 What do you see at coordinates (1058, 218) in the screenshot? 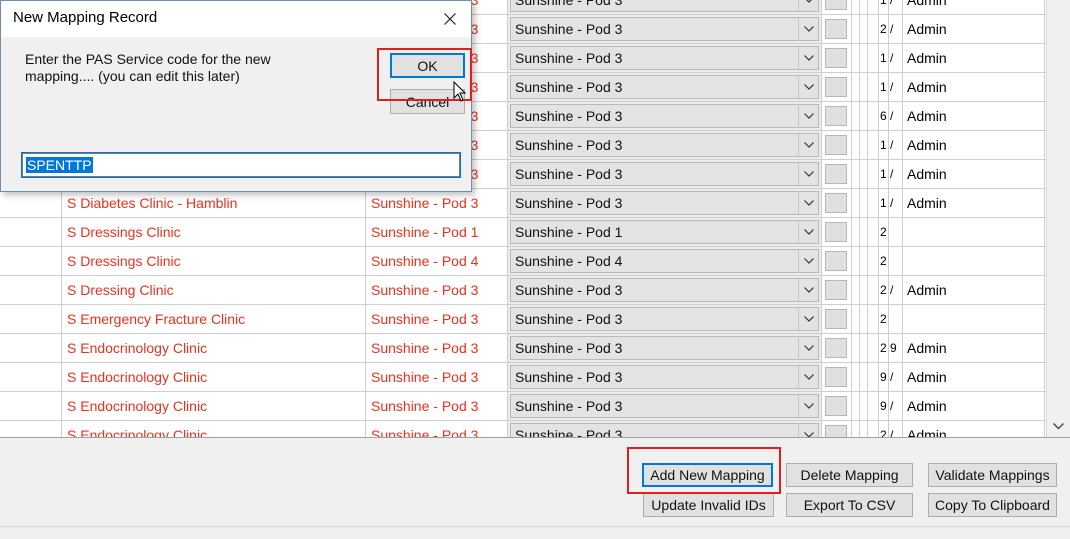
I see `vertical-scrollbar` at bounding box center [1058, 218].